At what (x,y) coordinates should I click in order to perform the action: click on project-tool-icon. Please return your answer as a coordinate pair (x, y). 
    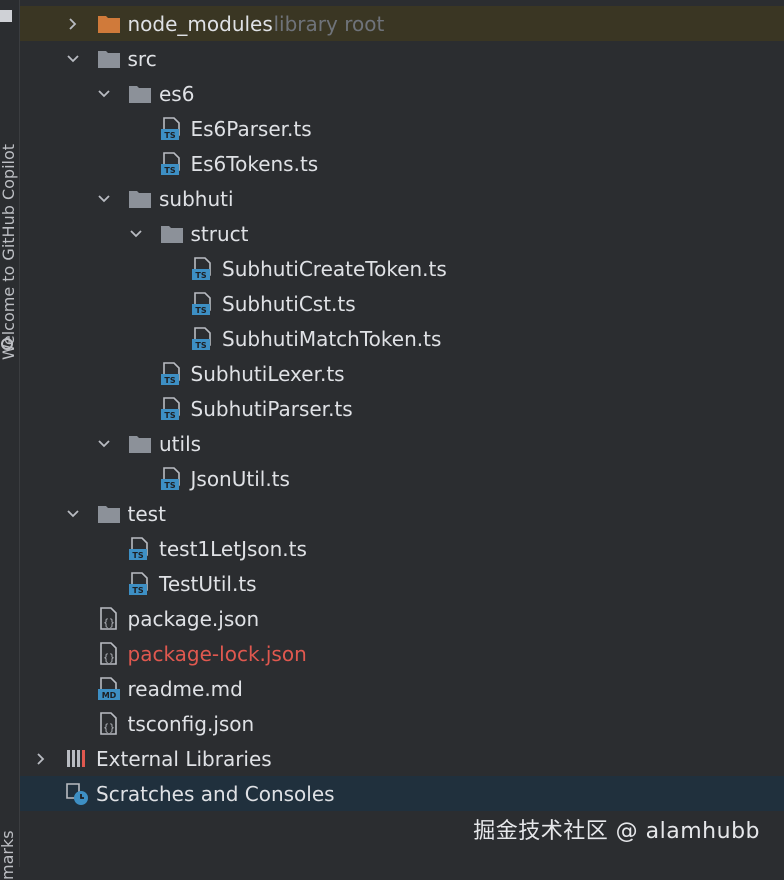
    Looking at the image, I should click on (6, 16).